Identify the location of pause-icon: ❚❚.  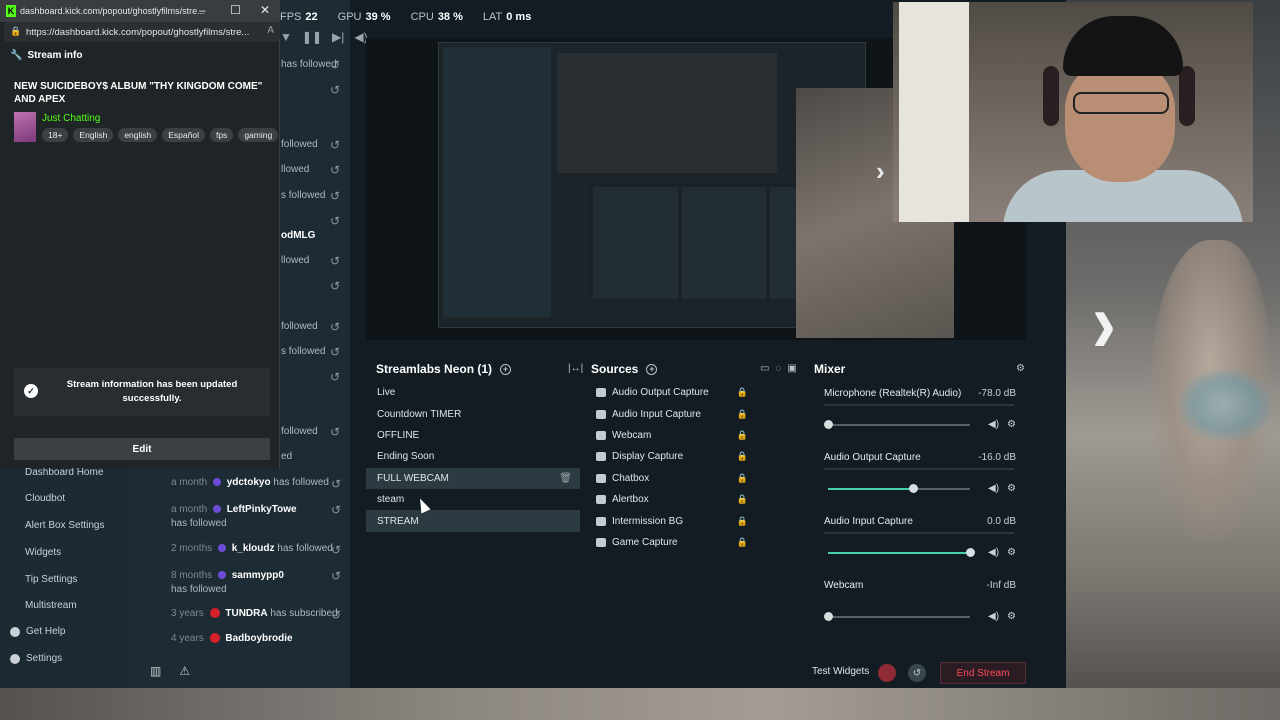
(312, 37).